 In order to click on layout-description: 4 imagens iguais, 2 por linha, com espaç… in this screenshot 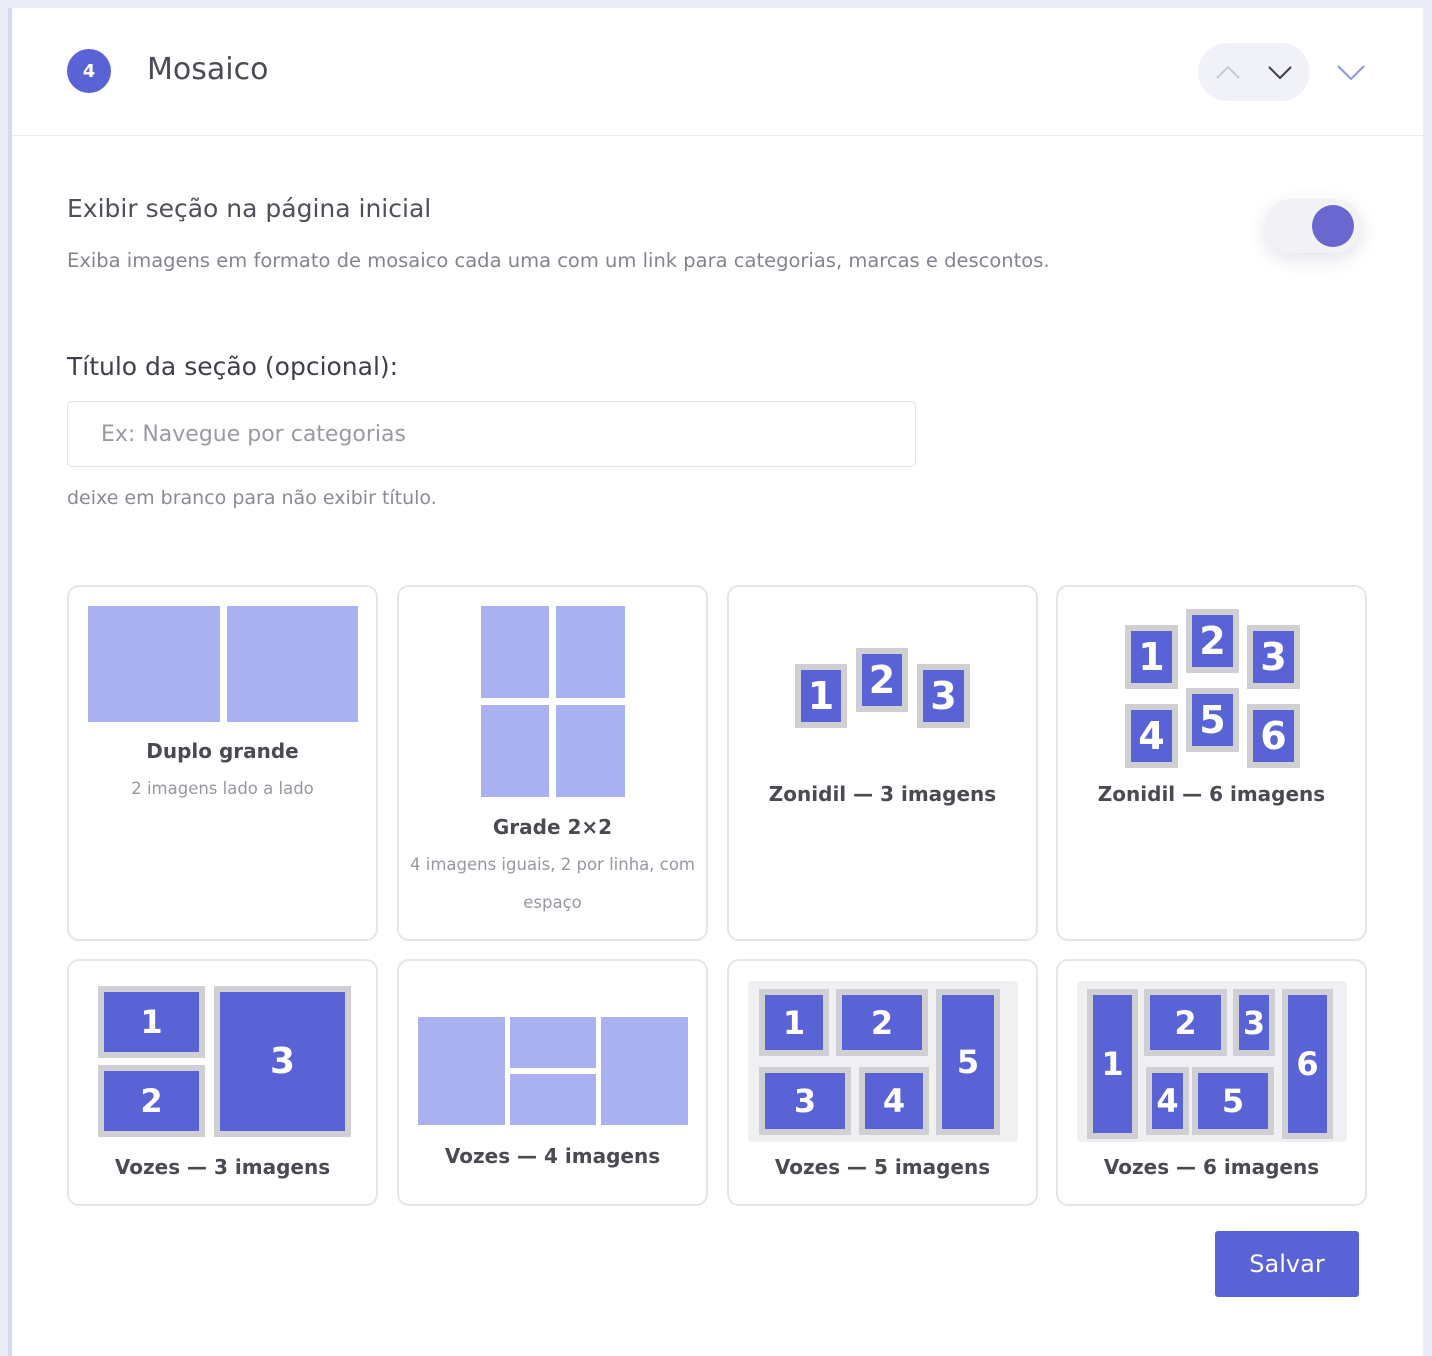, I will do `click(552, 883)`.